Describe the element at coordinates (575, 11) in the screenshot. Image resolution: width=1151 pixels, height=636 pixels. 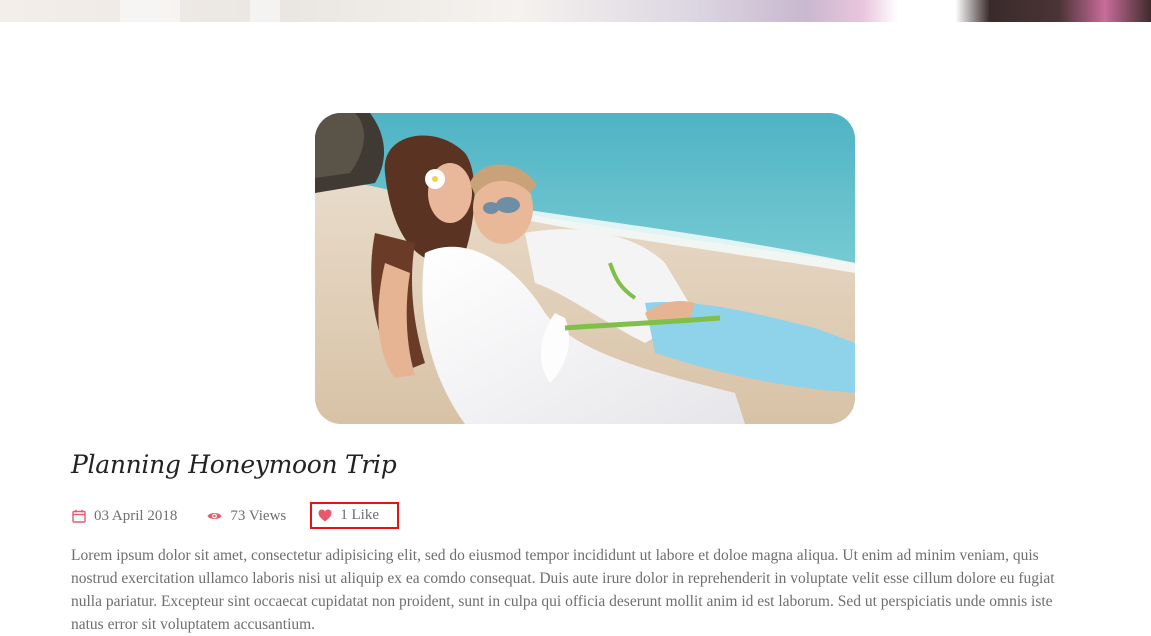
I see `top-banner-image` at that location.